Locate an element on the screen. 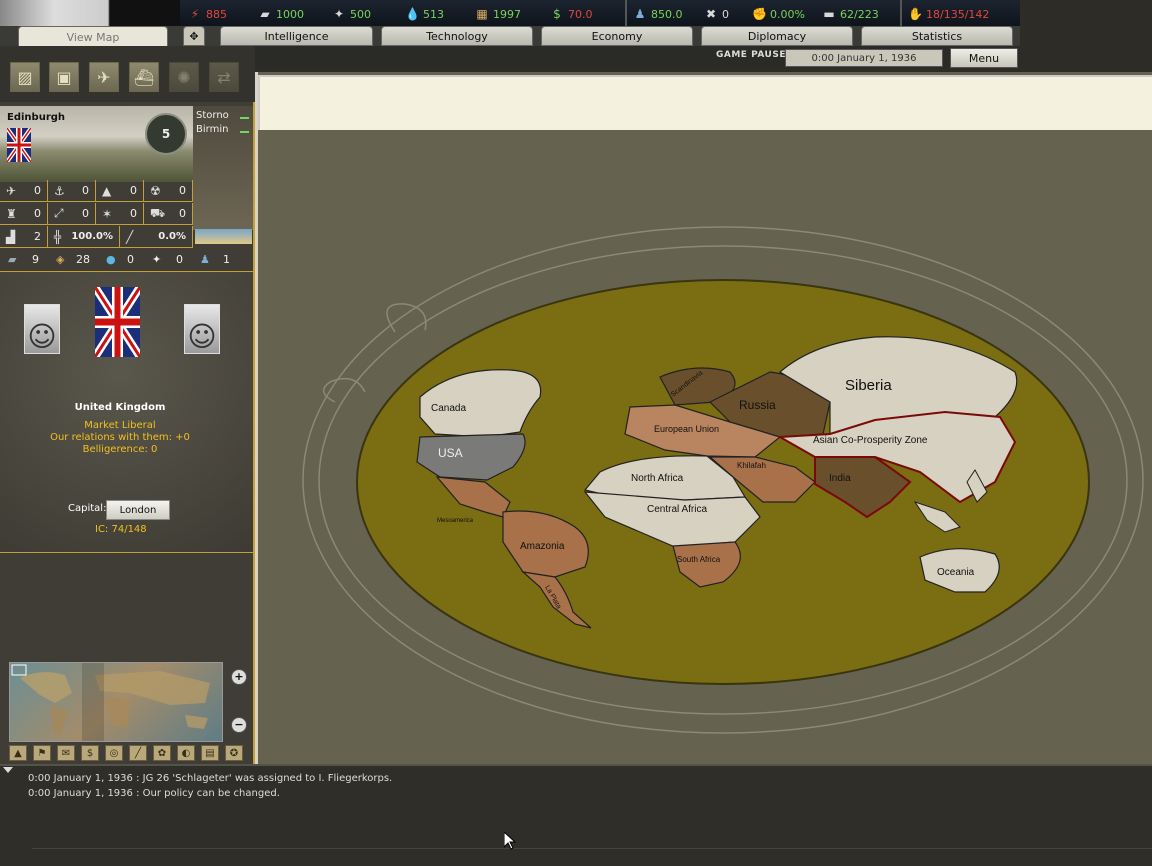  label-oceania: Oceania is located at coordinates (956, 572).